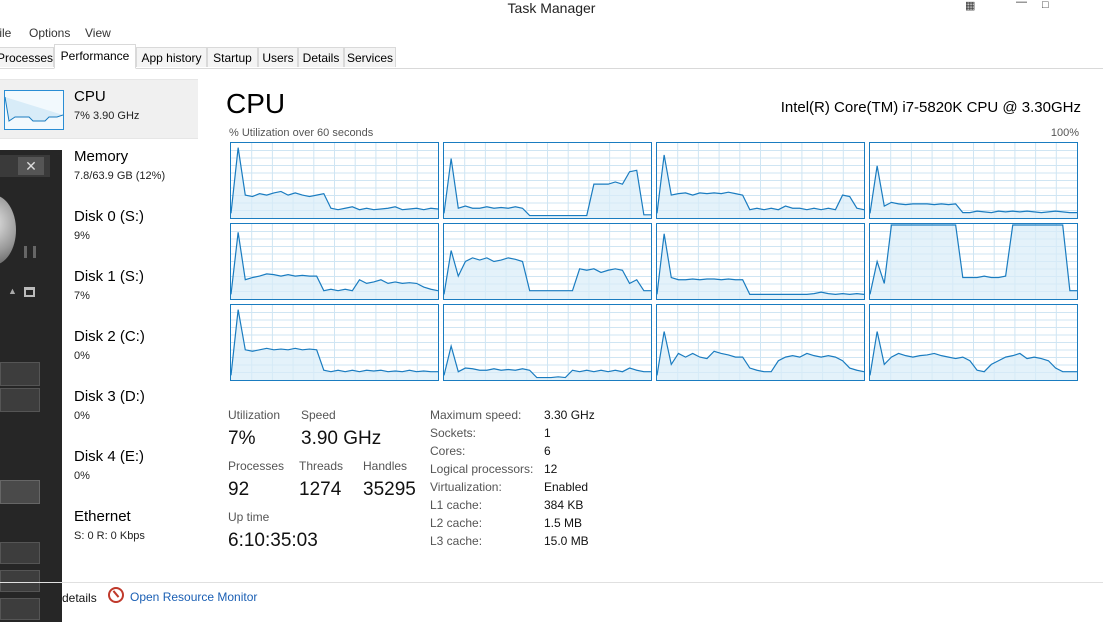 The height and width of the screenshot is (622, 1103). I want to click on detail-value: Enabled, so click(566, 487).